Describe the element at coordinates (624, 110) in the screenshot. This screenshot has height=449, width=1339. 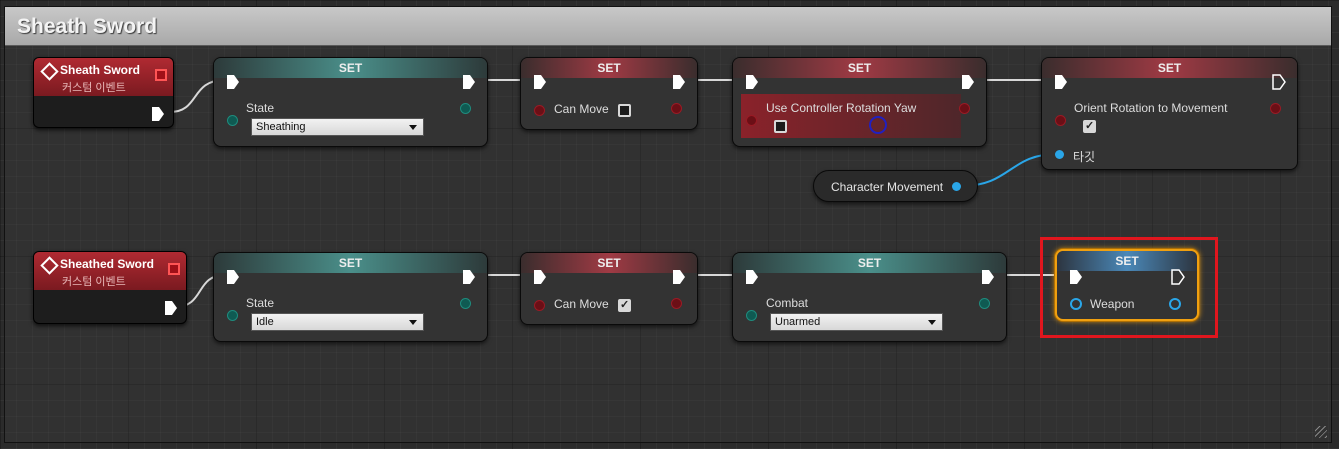
I see `can-move-checkbox` at that location.